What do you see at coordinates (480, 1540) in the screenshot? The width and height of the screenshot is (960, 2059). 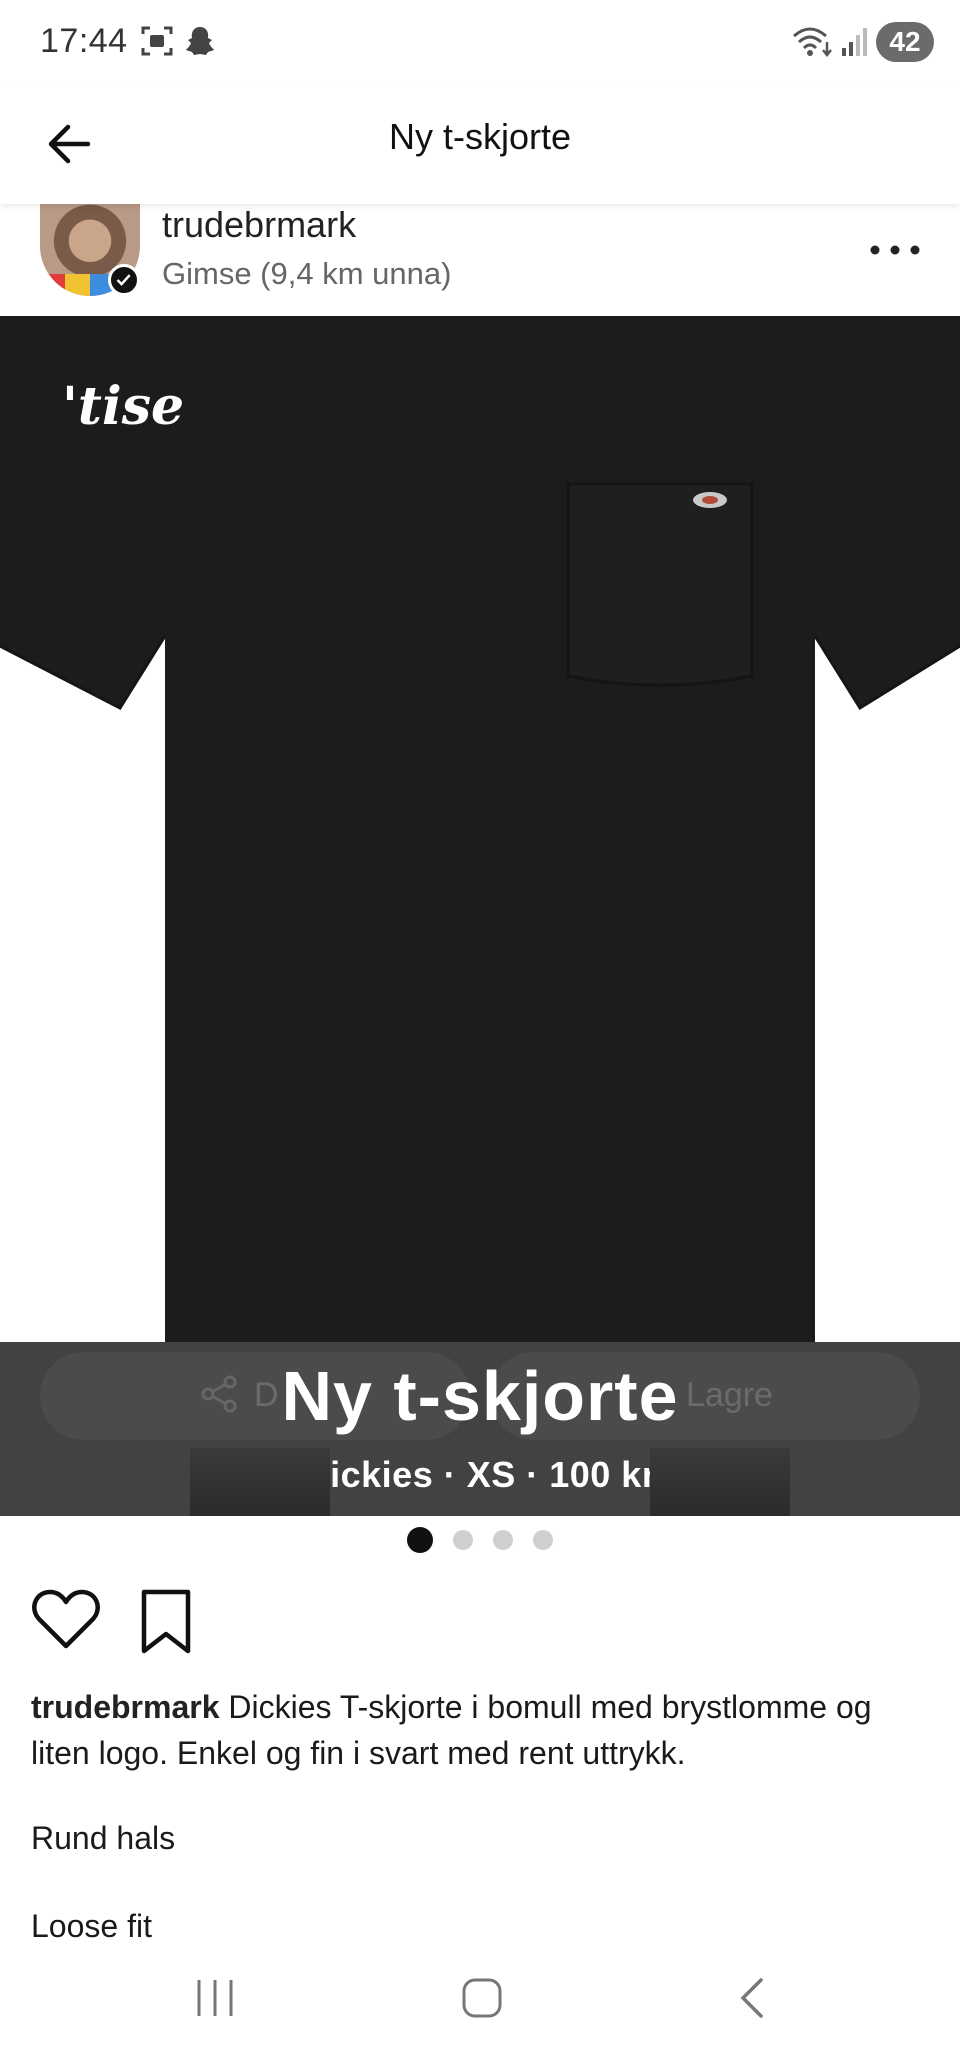 I see `image-pagination` at bounding box center [480, 1540].